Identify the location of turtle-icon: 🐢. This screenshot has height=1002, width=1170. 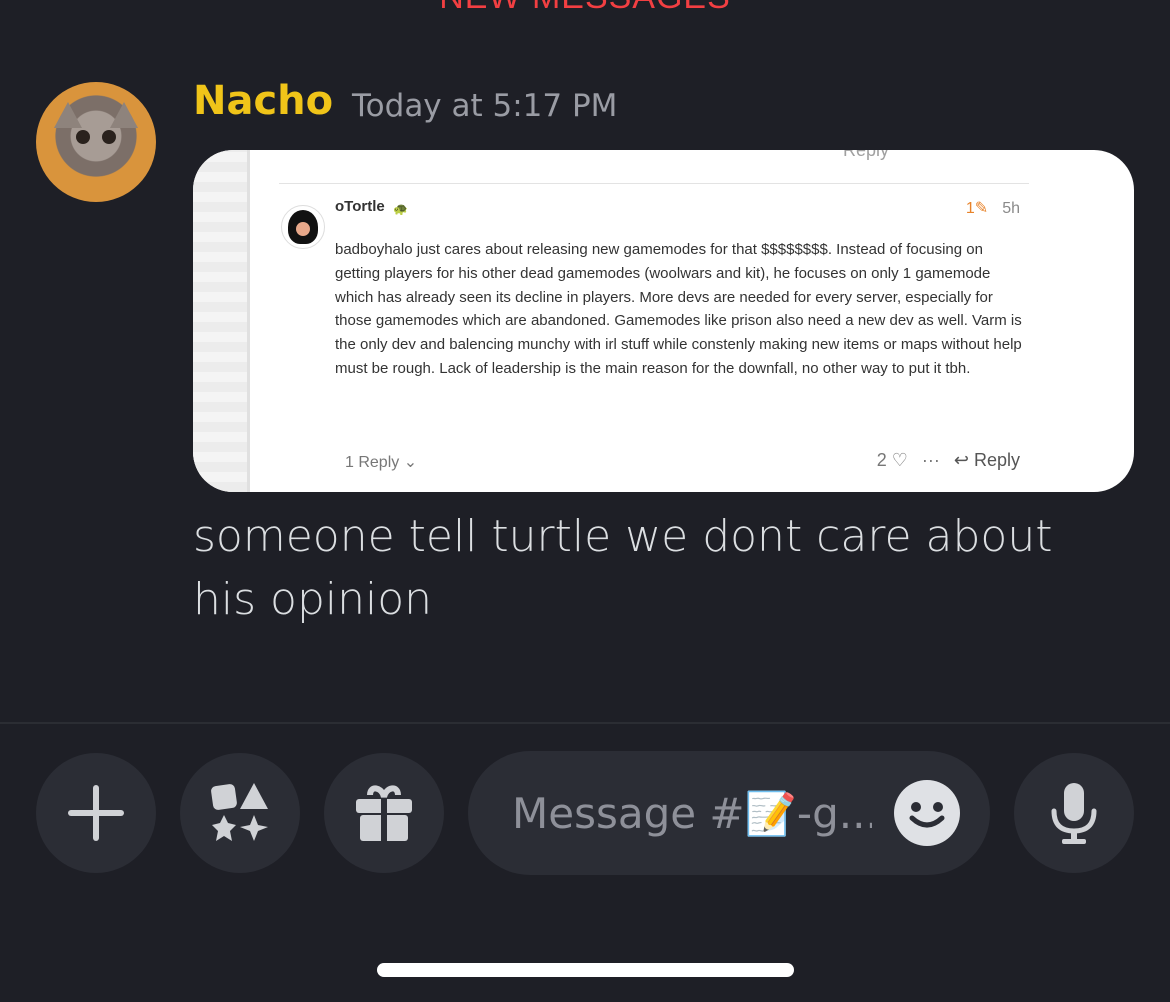
(400, 209).